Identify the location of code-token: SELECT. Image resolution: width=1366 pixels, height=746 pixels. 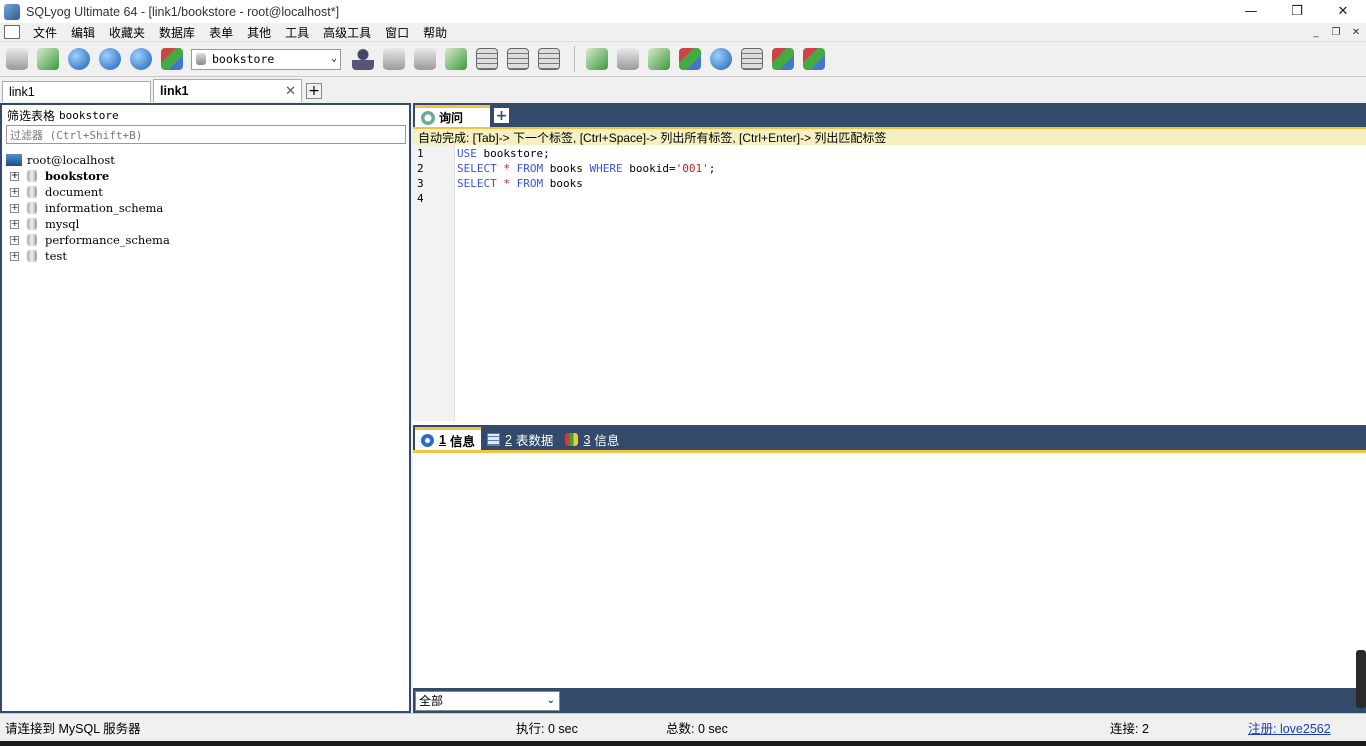
(477, 183).